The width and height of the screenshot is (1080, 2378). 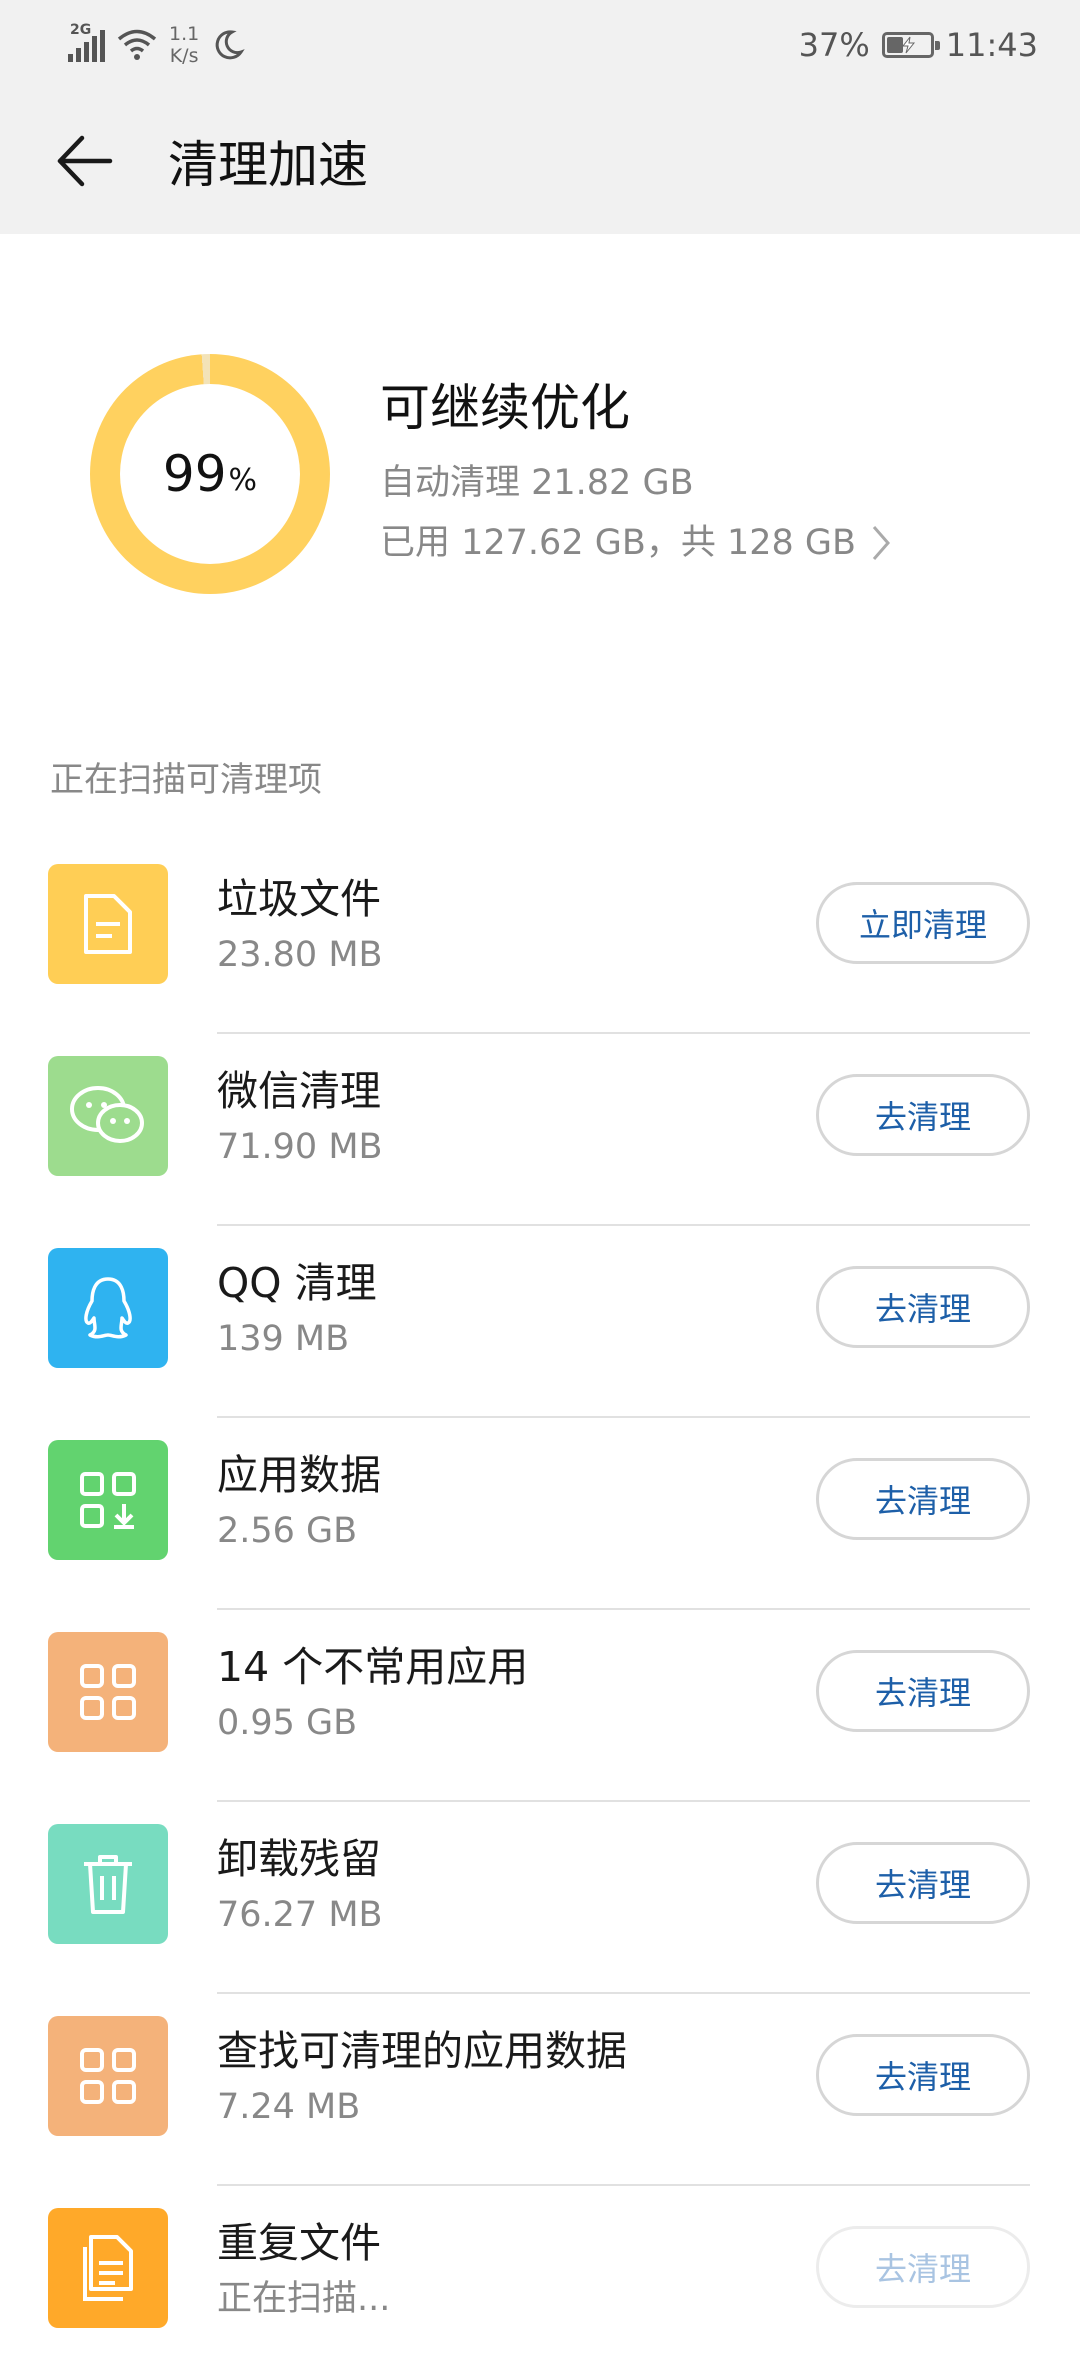 I want to click on item-size: 76.27 MB, so click(x=300, y=1915).